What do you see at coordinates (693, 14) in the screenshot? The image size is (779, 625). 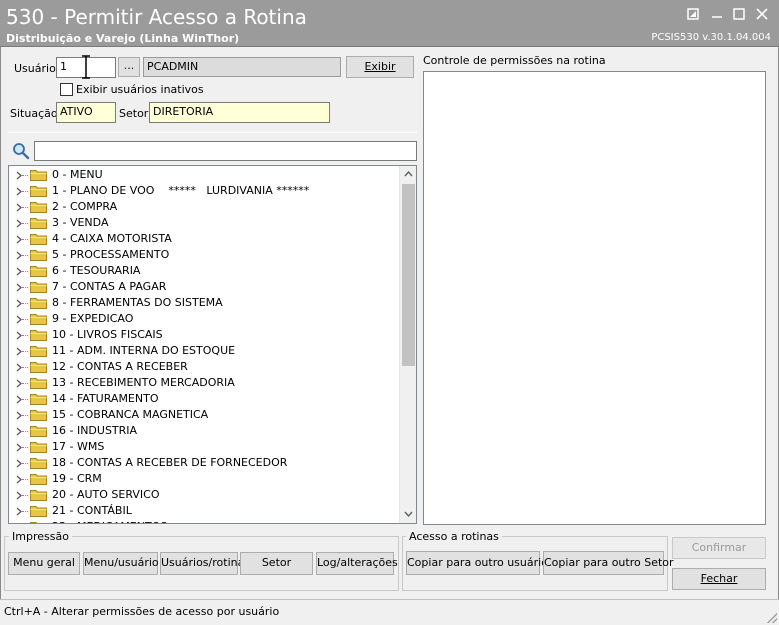 I see `restore-icon` at bounding box center [693, 14].